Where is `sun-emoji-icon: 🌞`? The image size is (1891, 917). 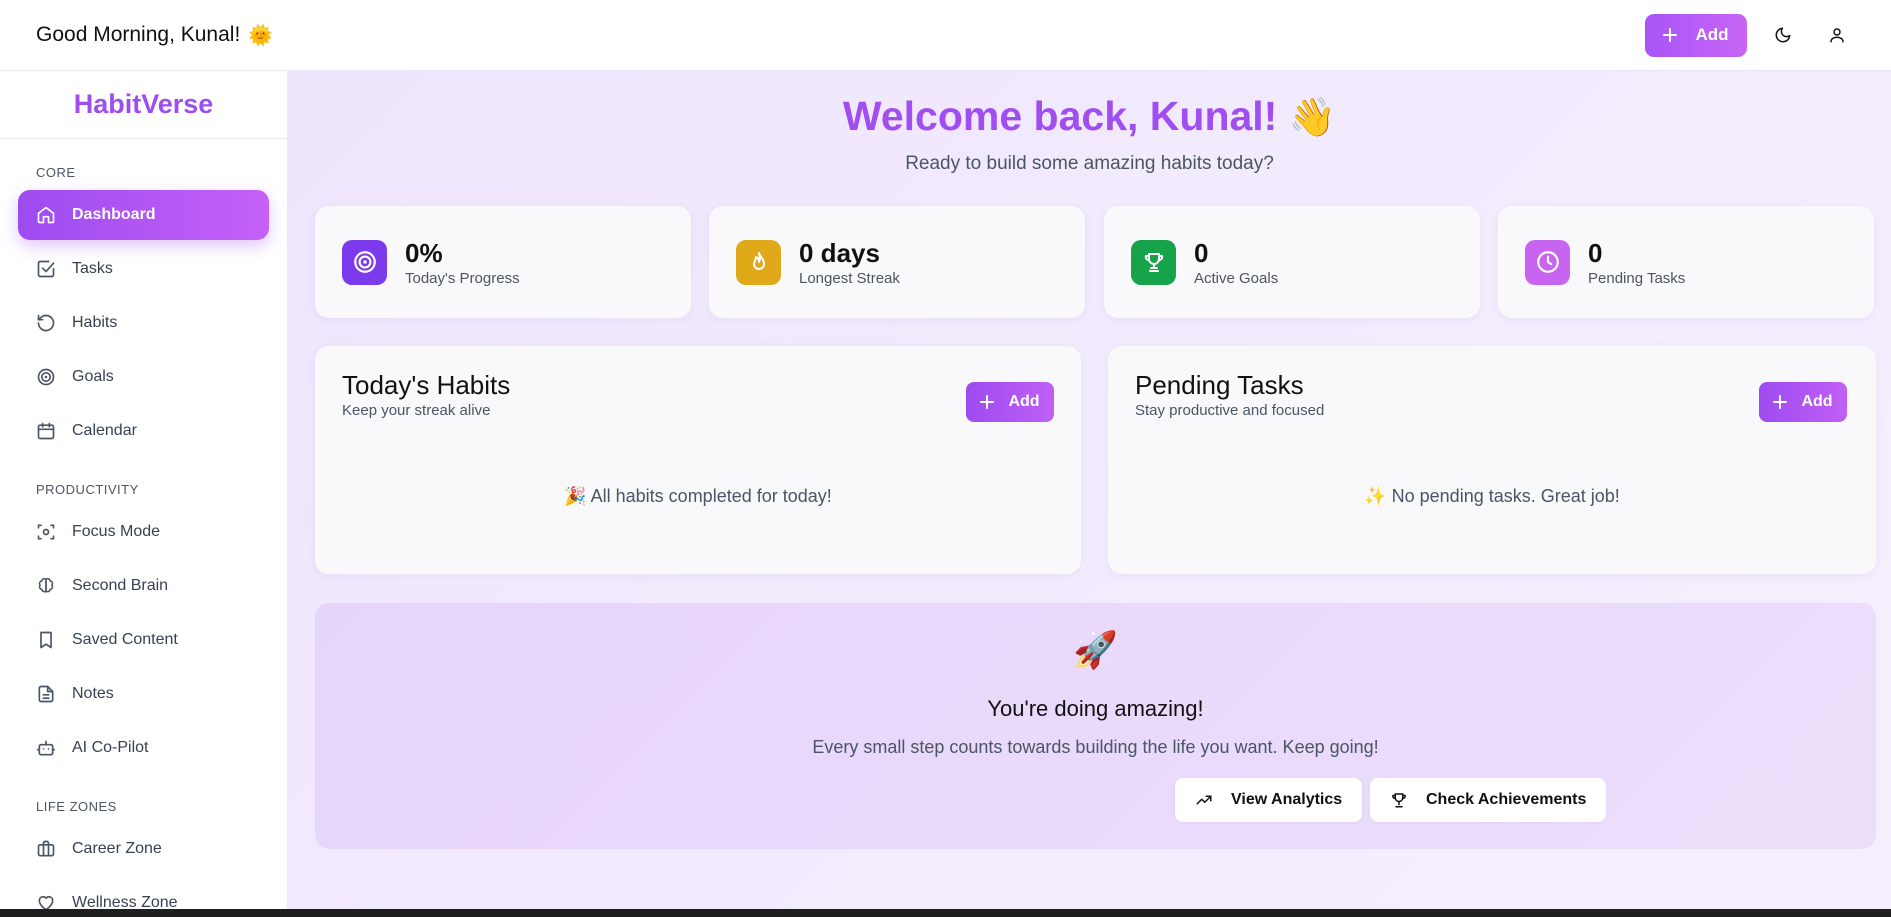 sun-emoji-icon: 🌞 is located at coordinates (261, 35).